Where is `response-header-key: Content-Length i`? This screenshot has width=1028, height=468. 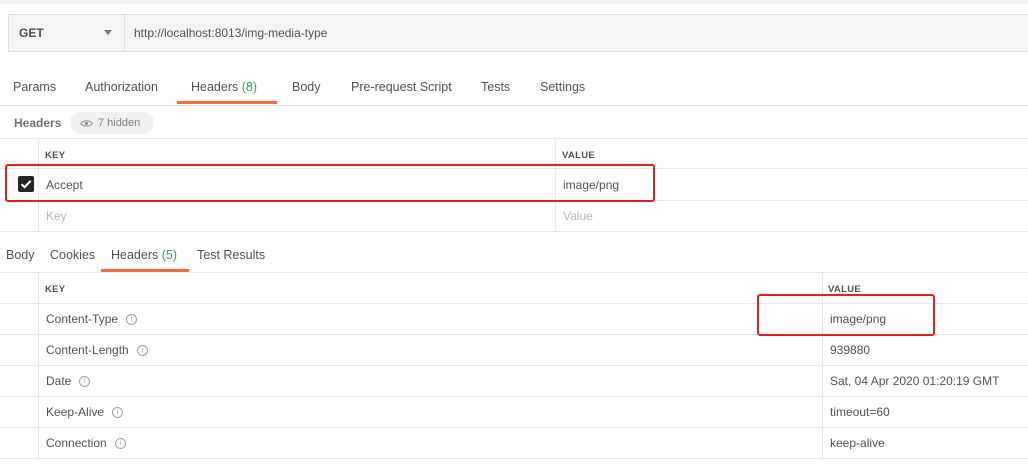
response-header-key: Content-Length i is located at coordinates (97, 350).